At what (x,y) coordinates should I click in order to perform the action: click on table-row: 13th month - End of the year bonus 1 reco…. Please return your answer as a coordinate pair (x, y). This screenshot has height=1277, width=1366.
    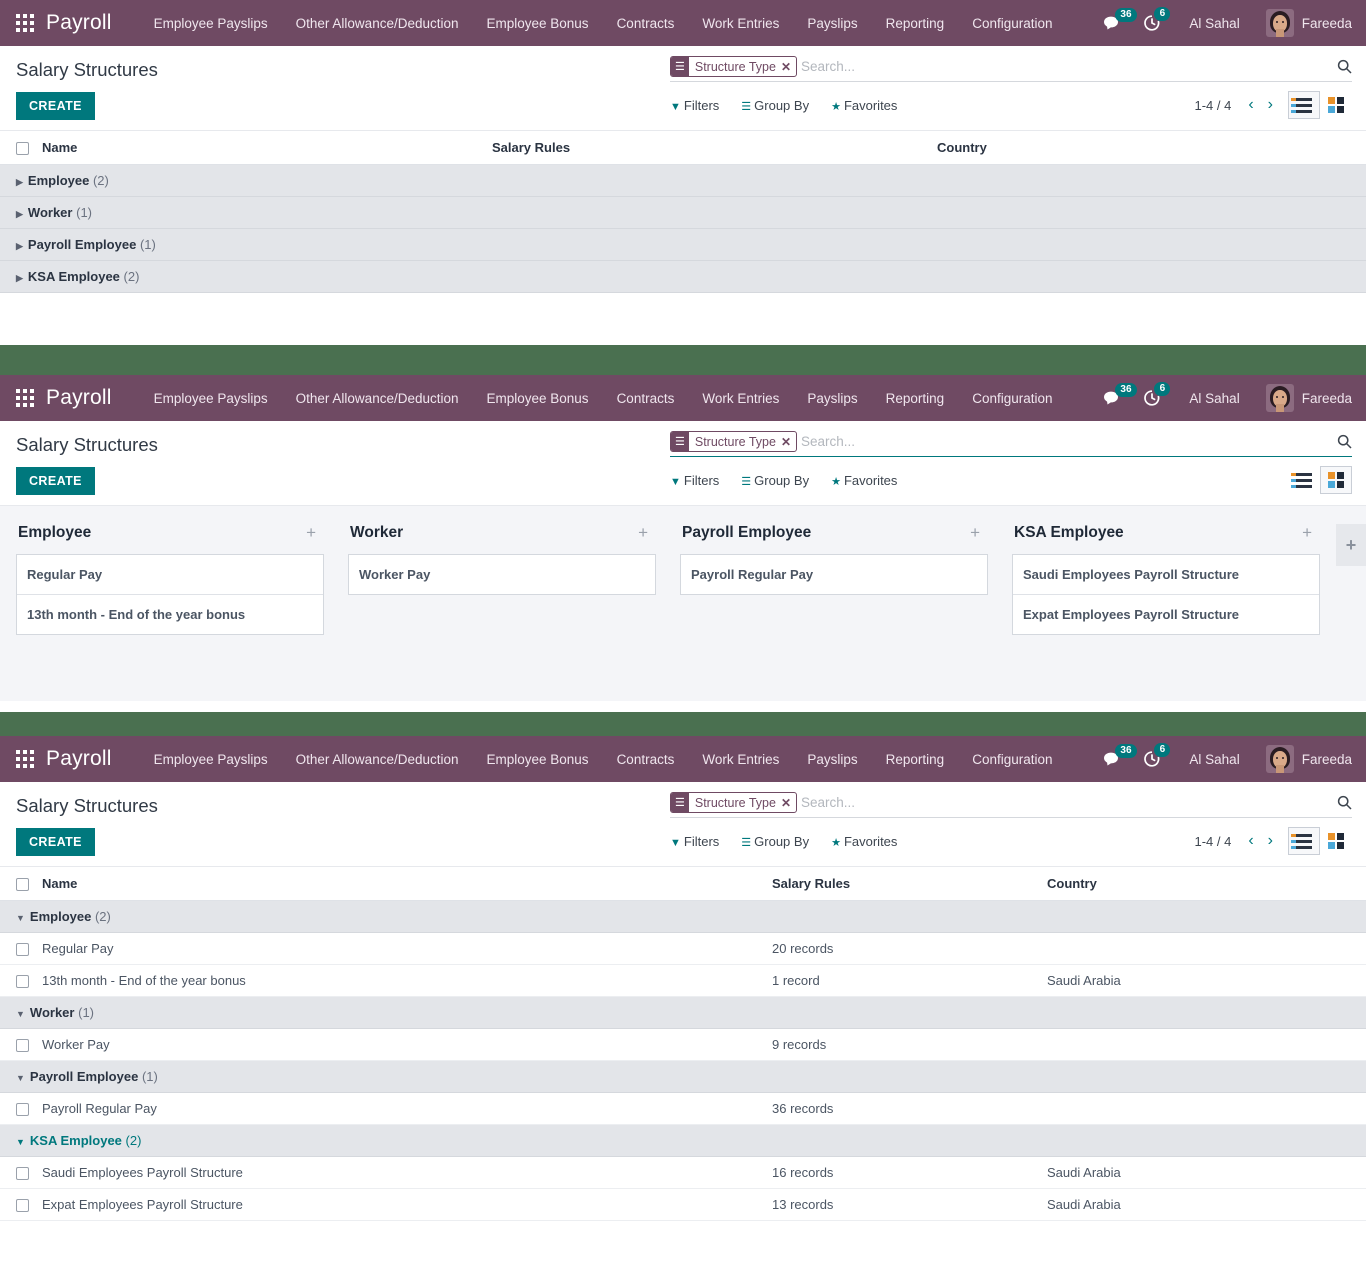
    Looking at the image, I should click on (683, 981).